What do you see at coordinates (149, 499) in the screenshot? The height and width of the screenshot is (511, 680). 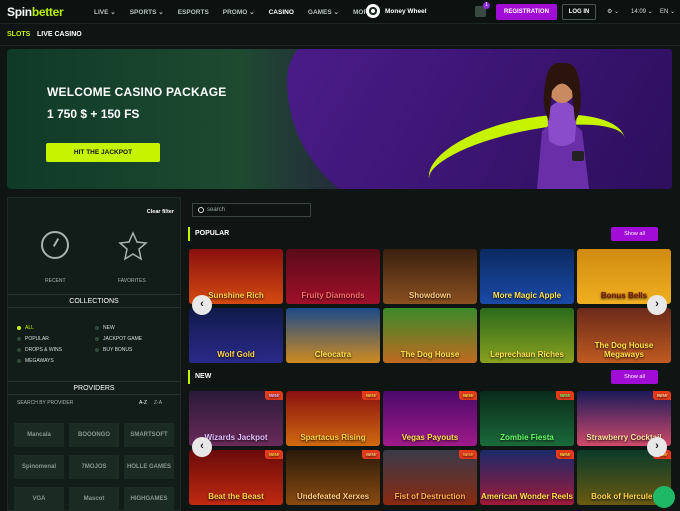 I see `provider-tile: HIGHGAMES` at bounding box center [149, 499].